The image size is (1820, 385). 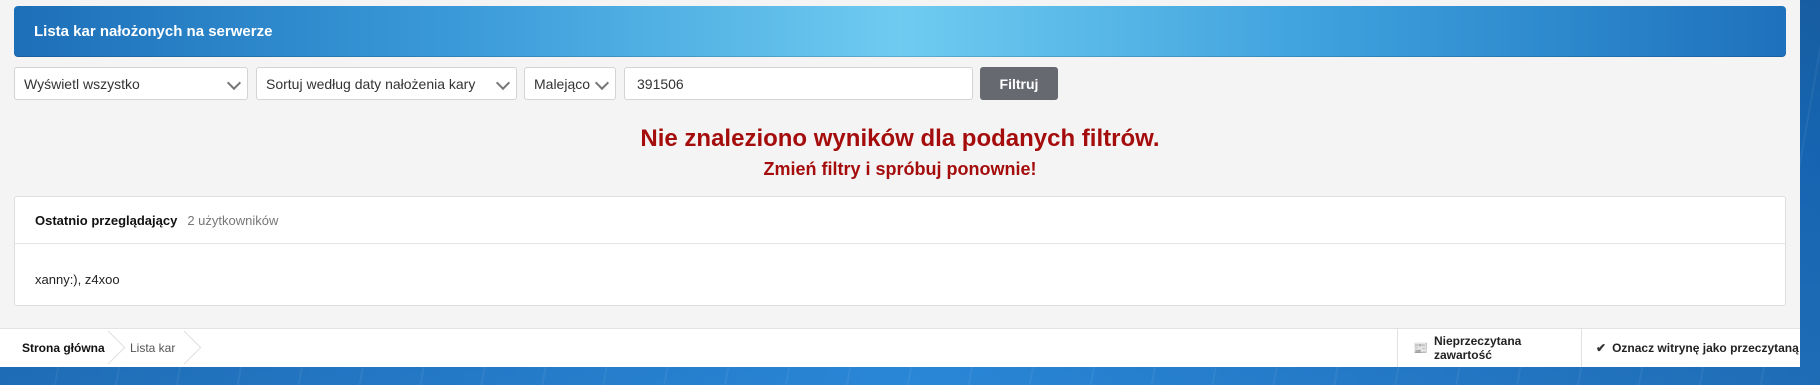 I want to click on unread-content-link: 📰 Nieprzeczytana zawartość, so click(x=1489, y=348).